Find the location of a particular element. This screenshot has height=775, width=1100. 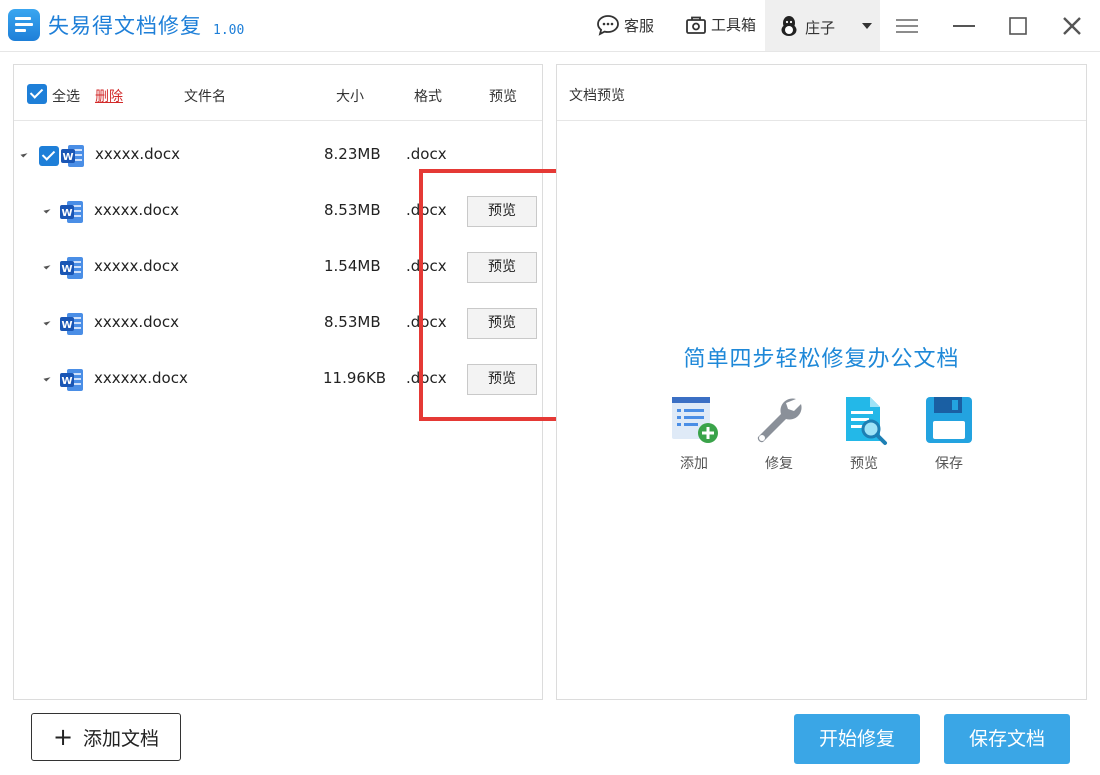

file-size: 8.23MB is located at coordinates (352, 154).